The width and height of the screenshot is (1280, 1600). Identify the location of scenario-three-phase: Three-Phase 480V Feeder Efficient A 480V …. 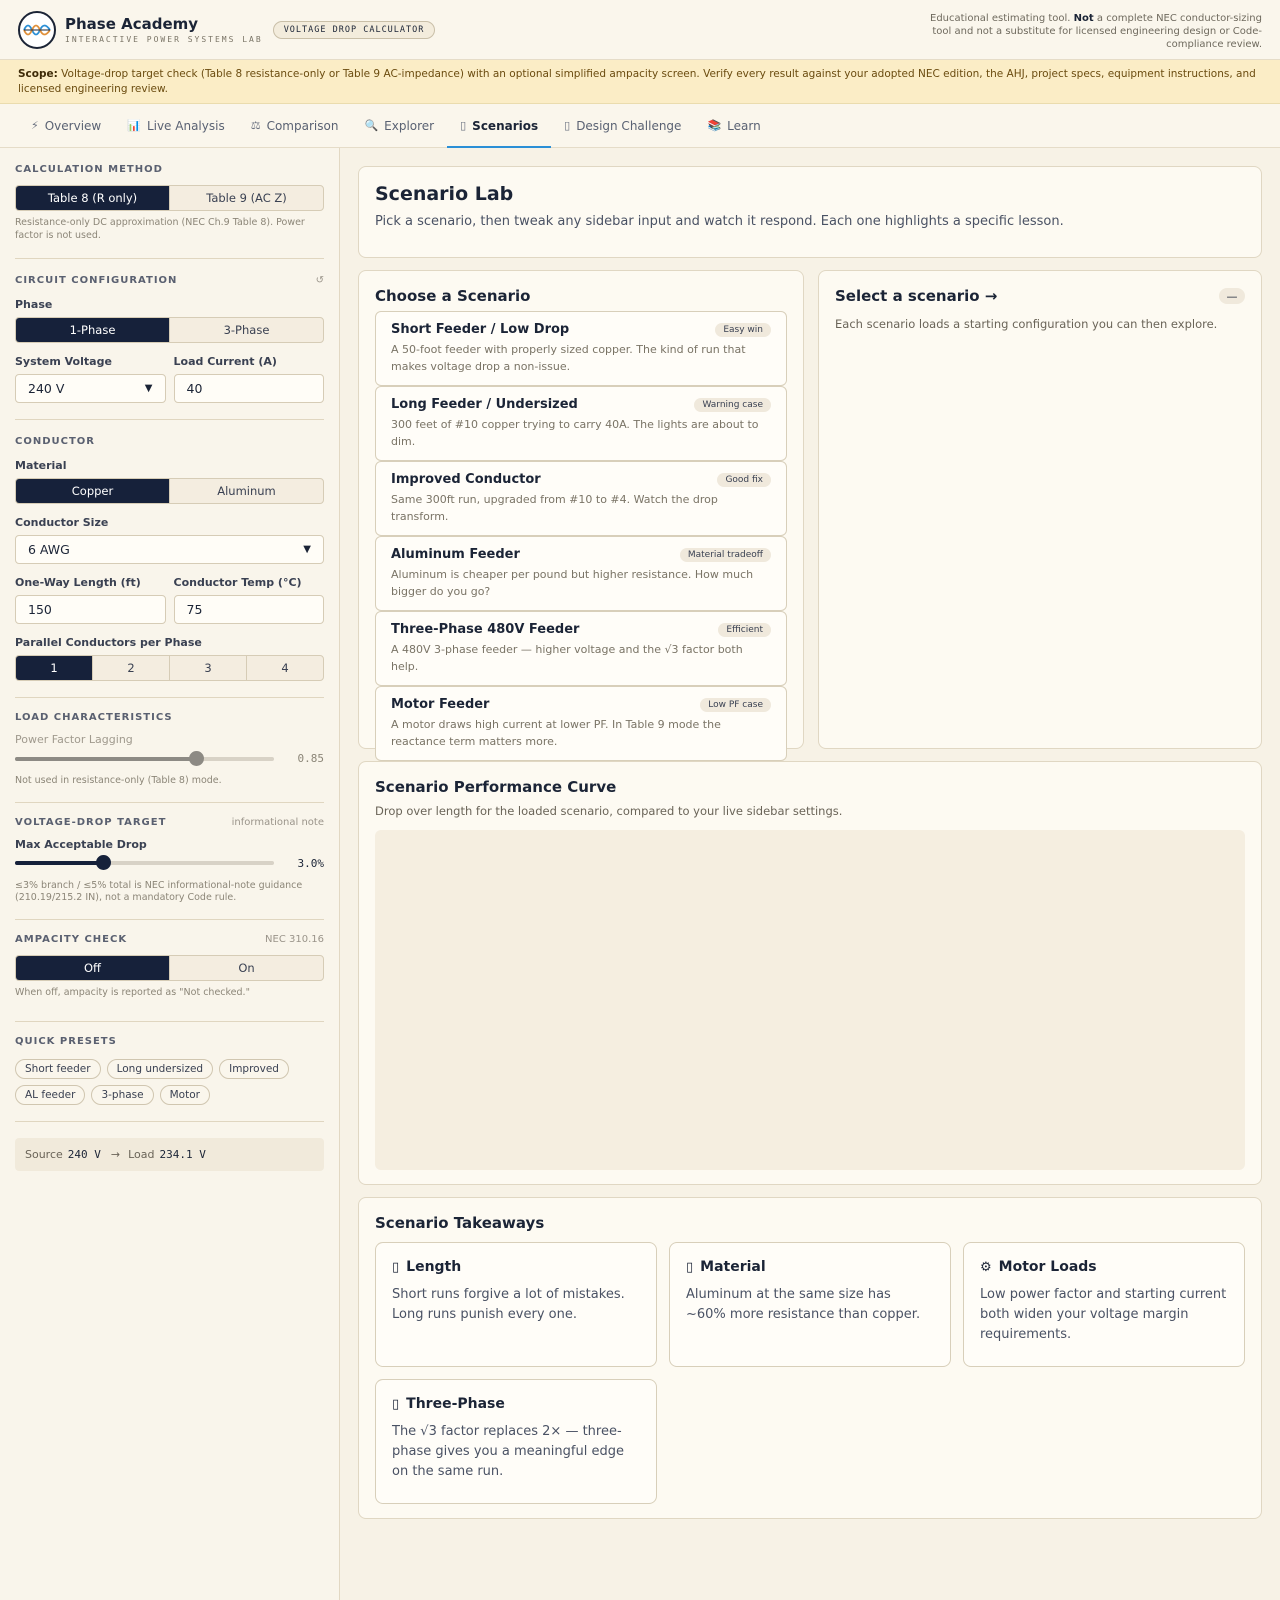
(581, 648).